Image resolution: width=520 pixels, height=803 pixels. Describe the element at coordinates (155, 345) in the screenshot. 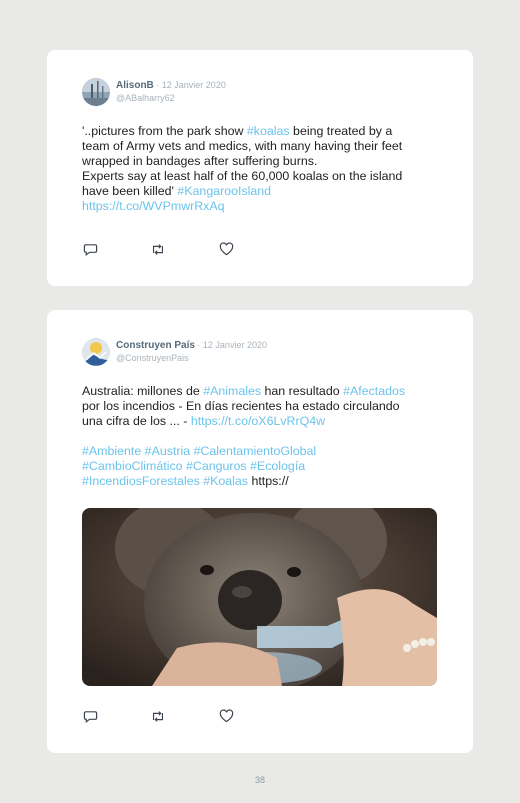

I see `author-name: Construyen País` at that location.